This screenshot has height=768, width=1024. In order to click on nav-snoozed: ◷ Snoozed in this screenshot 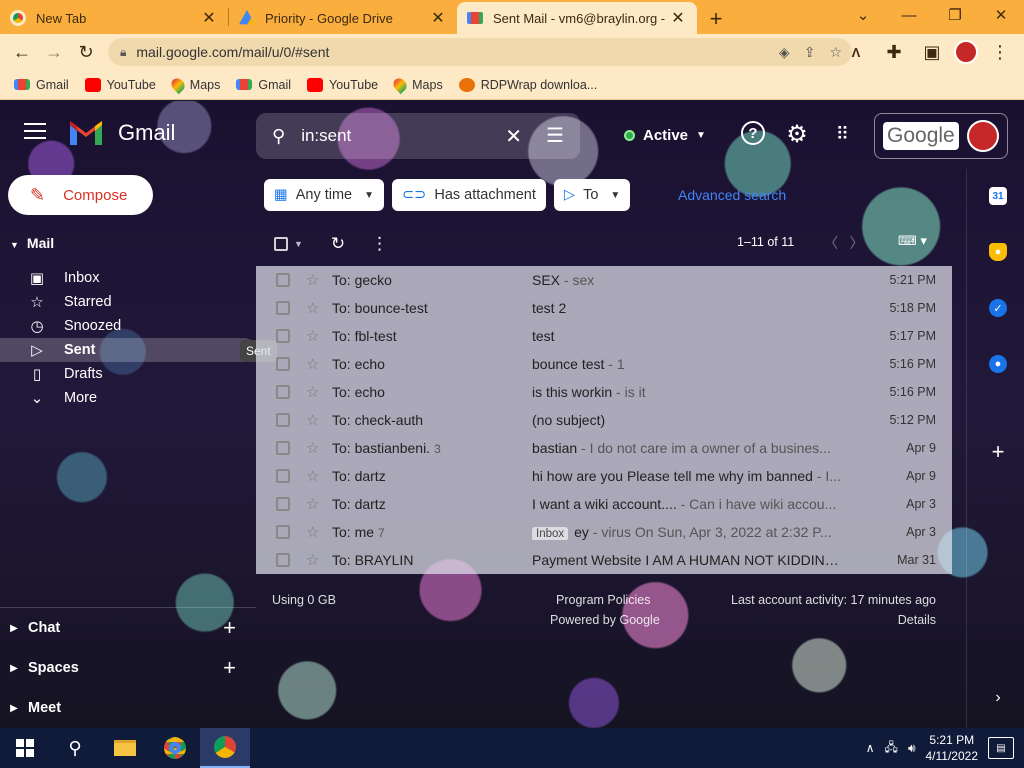, I will do `click(128, 326)`.